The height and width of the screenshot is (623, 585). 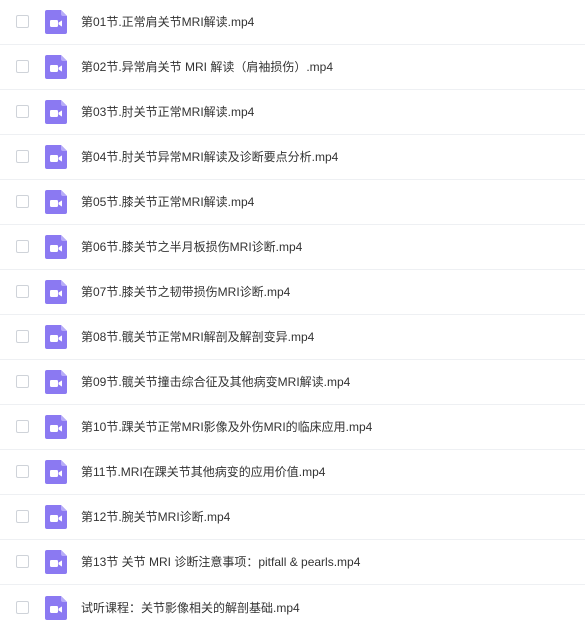 I want to click on file-row: 第12节.腕关节MRI诊断.mp4, so click(x=292, y=517).